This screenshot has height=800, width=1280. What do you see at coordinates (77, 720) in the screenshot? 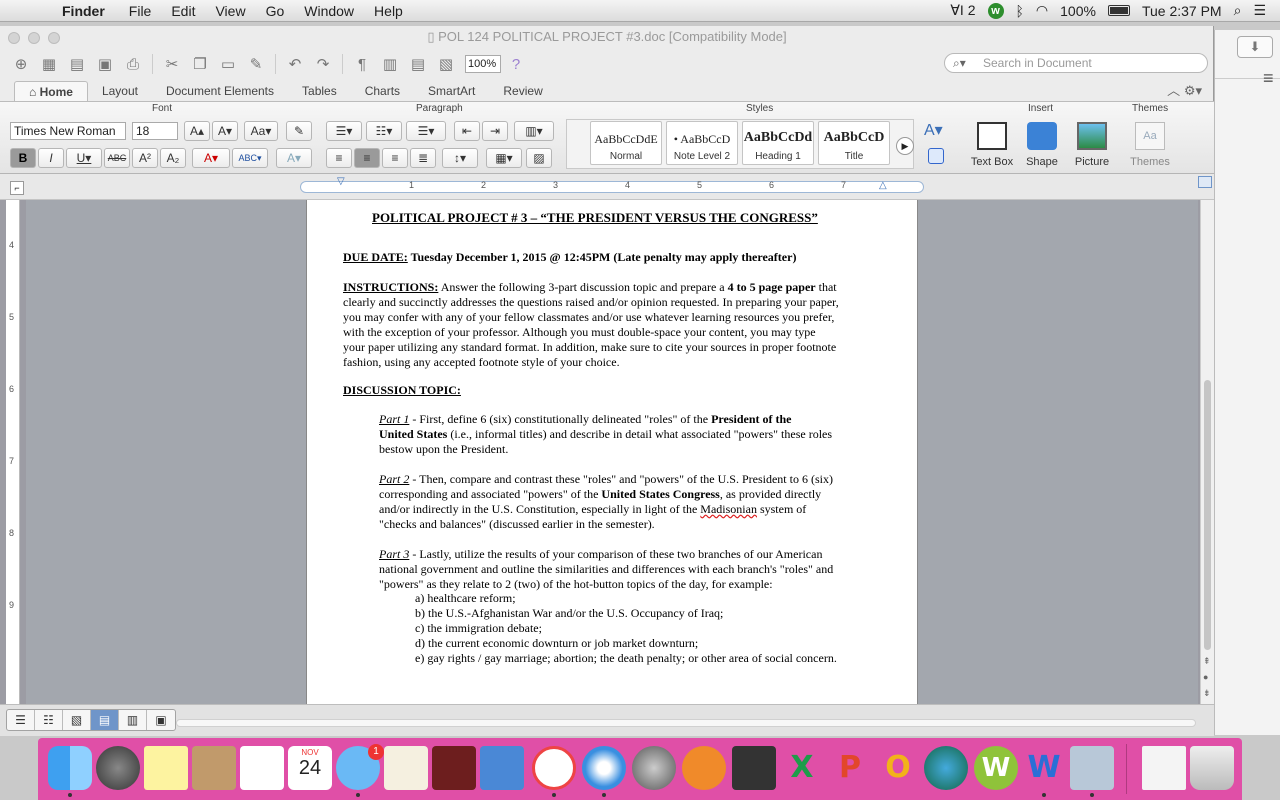
I see `publishing-view-icon: ▧` at bounding box center [77, 720].